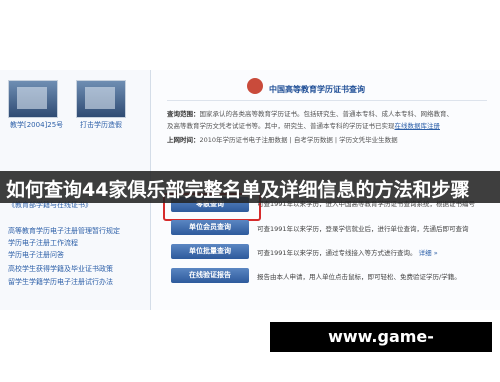  What do you see at coordinates (418, 126) in the screenshot?
I see `scope-link: 在线数据库注册` at bounding box center [418, 126].